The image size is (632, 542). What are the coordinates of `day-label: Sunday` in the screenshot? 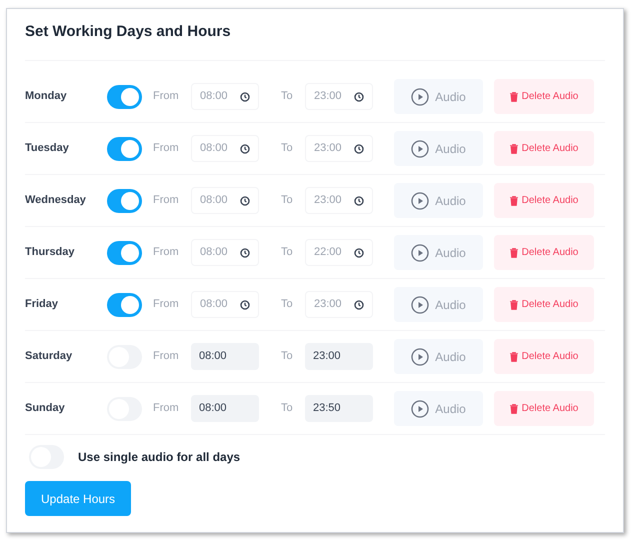 It's located at (45, 408).